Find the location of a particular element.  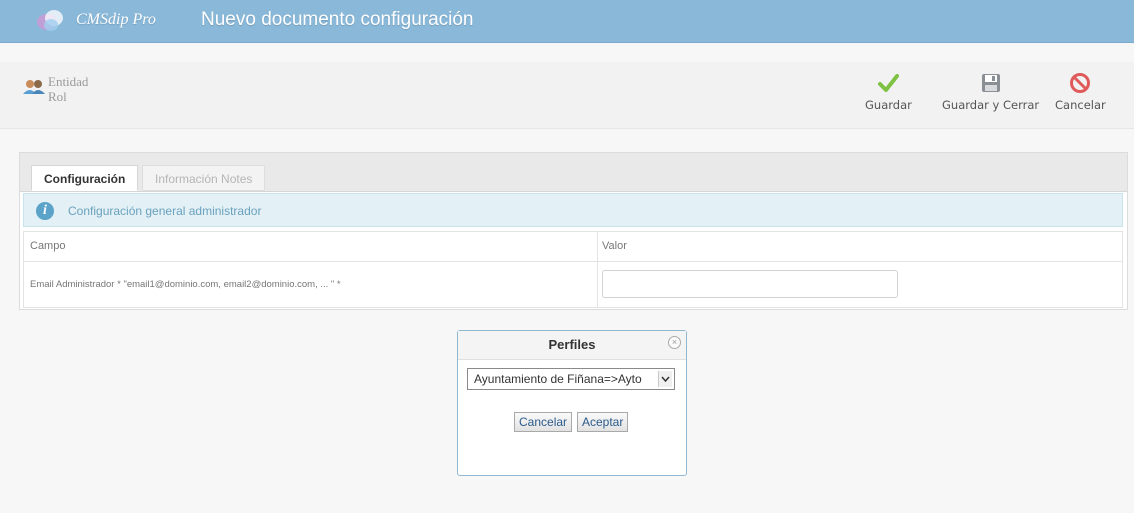

cmsdip-logo-icon is located at coordinates (50, 20).